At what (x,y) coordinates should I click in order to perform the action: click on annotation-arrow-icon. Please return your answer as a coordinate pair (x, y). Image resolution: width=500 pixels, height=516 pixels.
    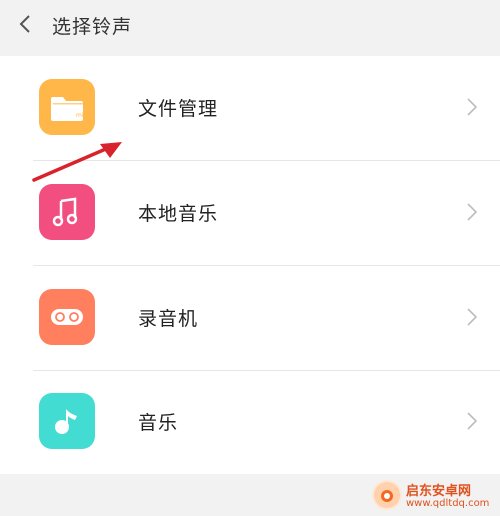
    Looking at the image, I should click on (77, 162).